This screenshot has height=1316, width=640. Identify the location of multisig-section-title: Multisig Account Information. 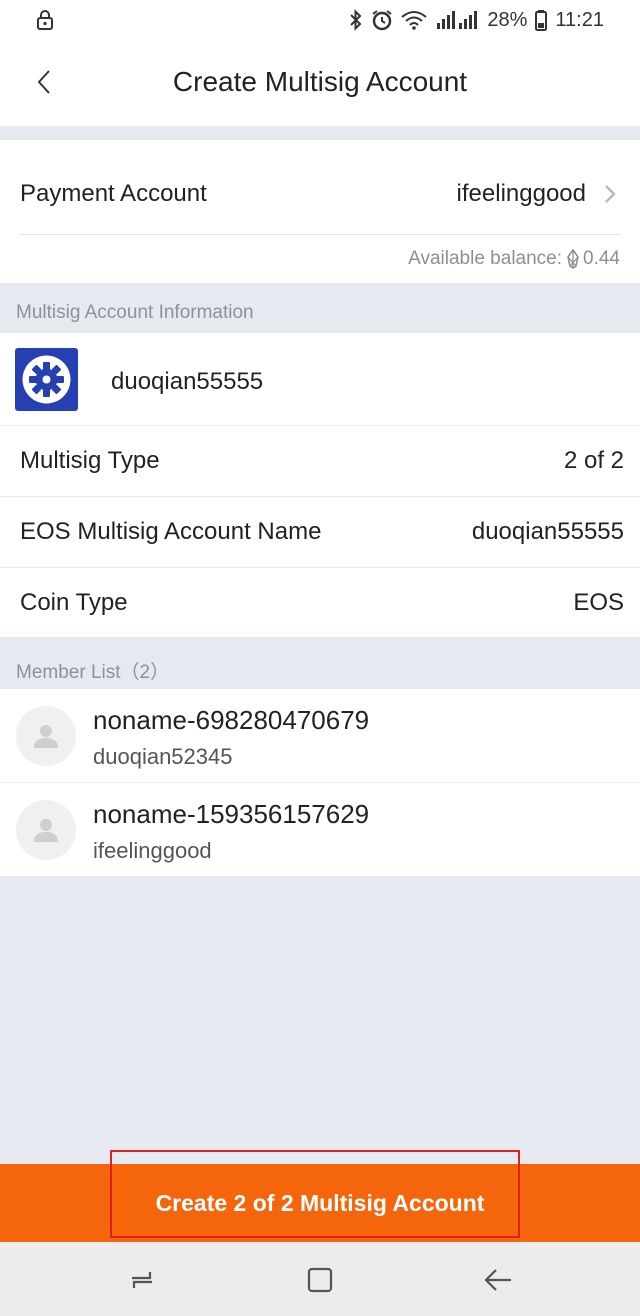
(135, 312).